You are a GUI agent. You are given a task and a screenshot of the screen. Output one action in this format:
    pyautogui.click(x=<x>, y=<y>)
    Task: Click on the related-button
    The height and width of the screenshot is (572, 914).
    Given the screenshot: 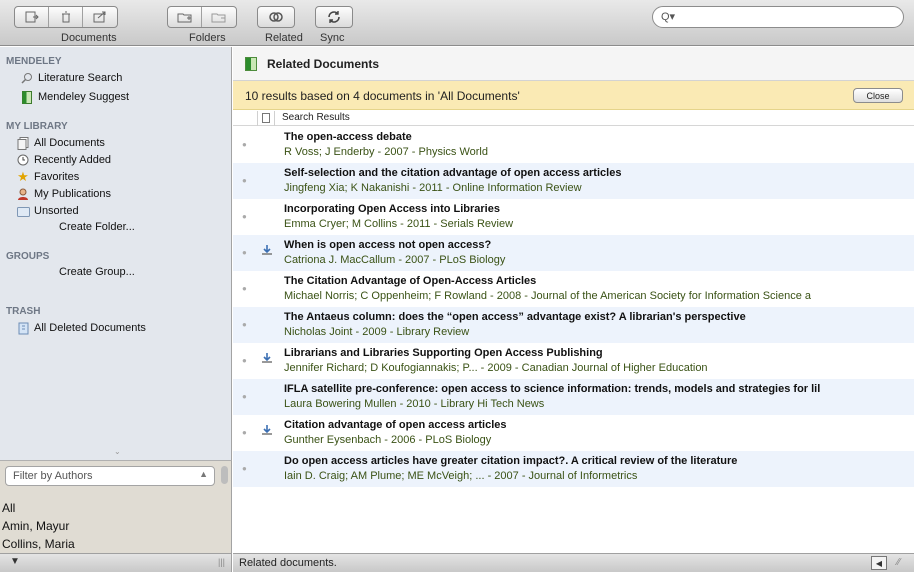 What is the action you would take?
    pyautogui.click(x=276, y=17)
    